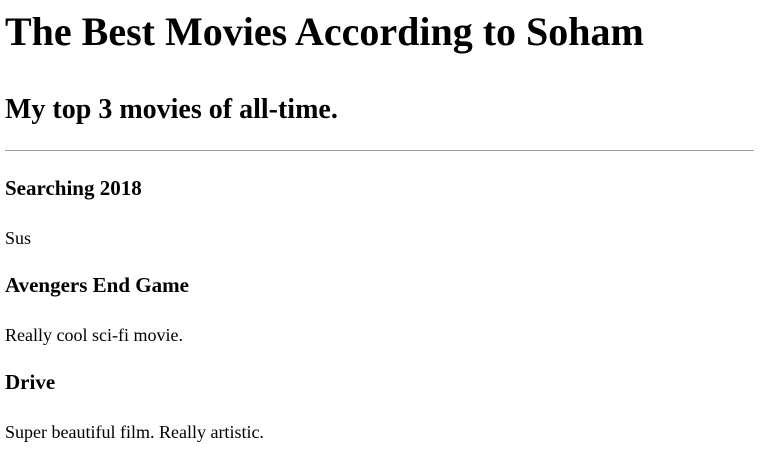  I want to click on section-divider, so click(379, 150).